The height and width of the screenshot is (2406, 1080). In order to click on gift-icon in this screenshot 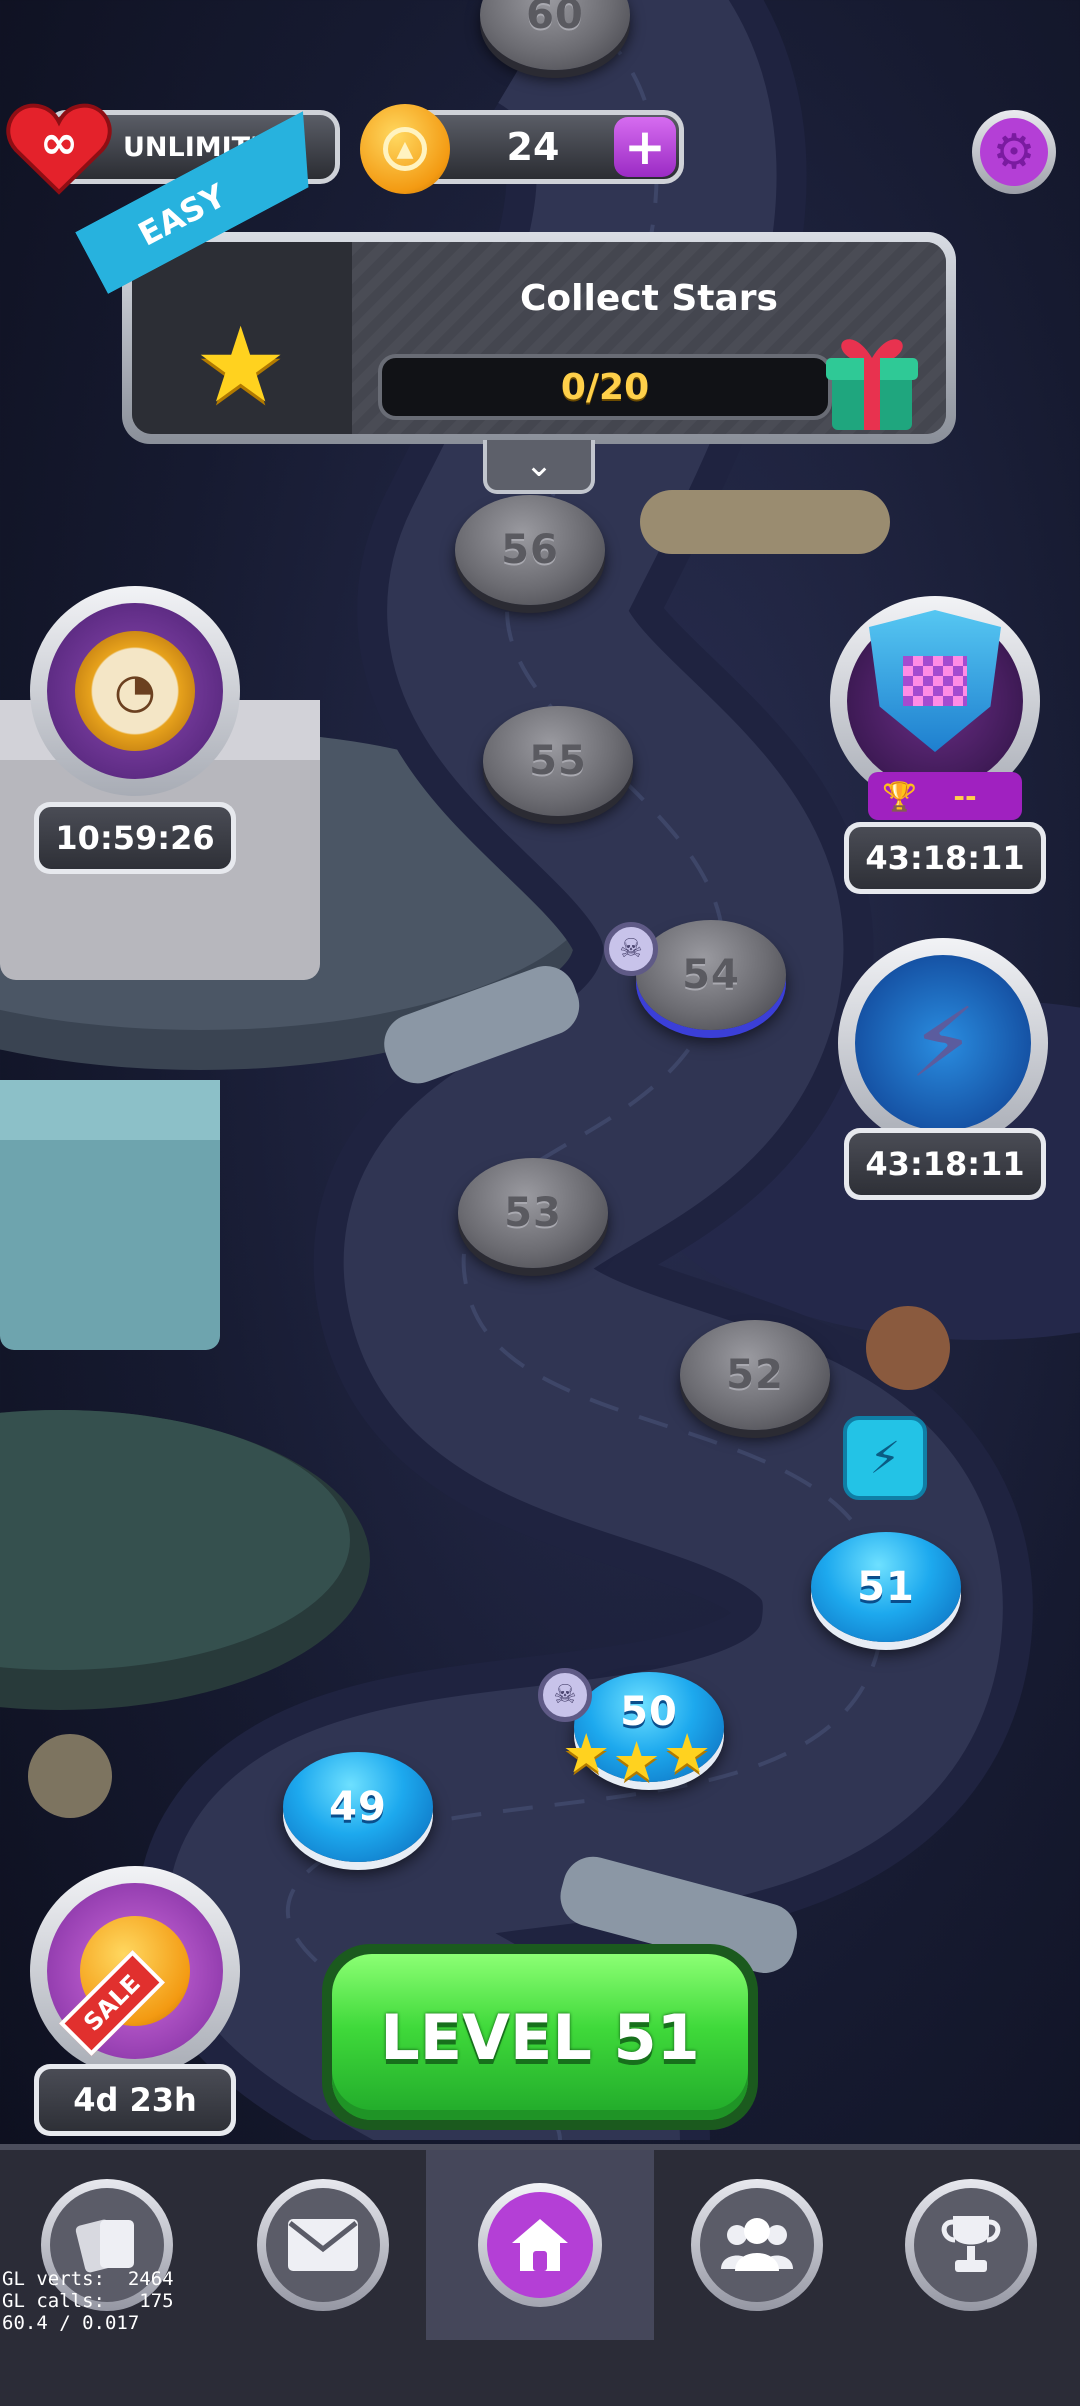, I will do `click(872, 379)`.